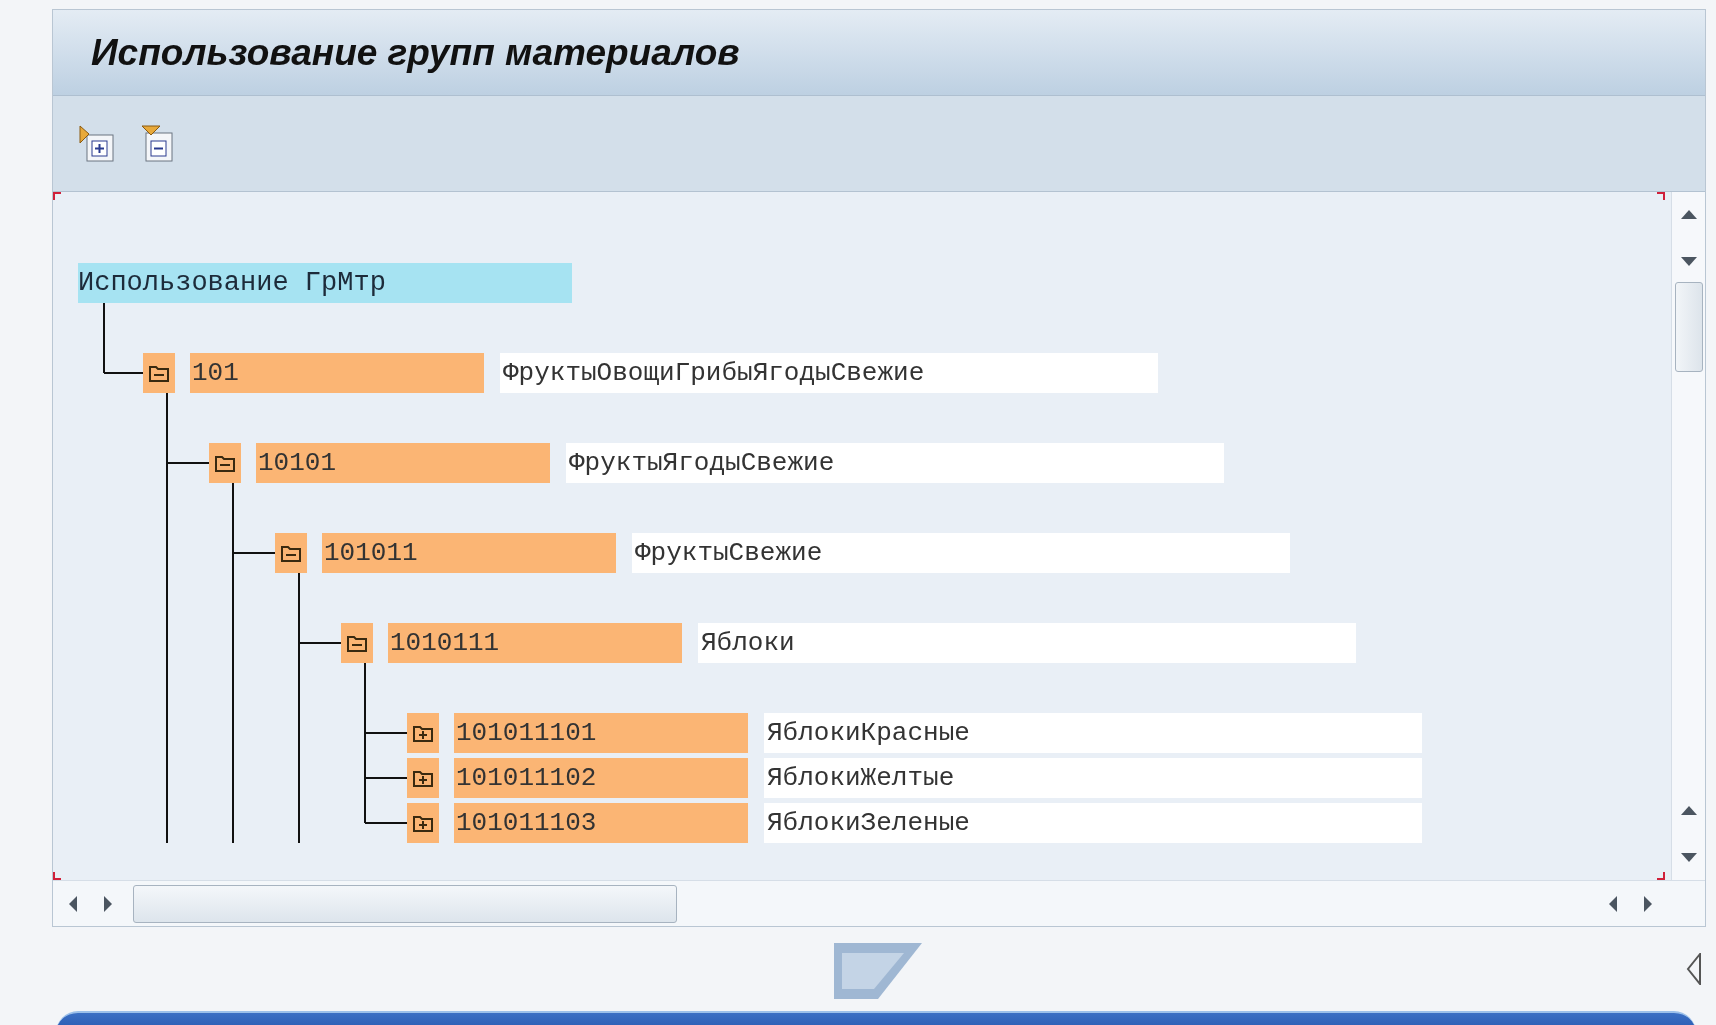  I want to click on group-code: 101011103, so click(601, 823).